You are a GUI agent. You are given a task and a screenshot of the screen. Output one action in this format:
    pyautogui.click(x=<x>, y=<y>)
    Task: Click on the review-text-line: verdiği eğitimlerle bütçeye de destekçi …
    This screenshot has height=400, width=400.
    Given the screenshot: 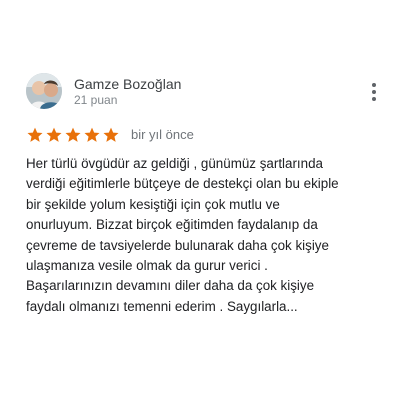 What is the action you would take?
    pyautogui.click(x=182, y=184)
    